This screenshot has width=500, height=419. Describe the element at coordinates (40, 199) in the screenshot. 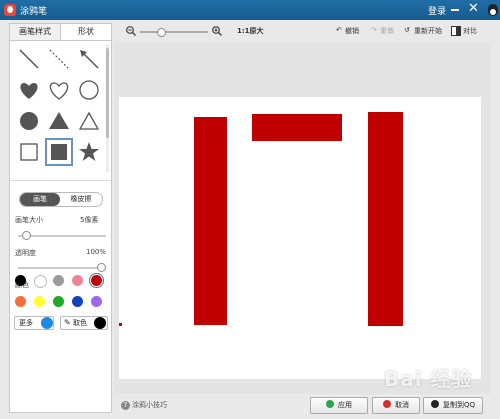

I see `brush-option: 画笔` at that location.